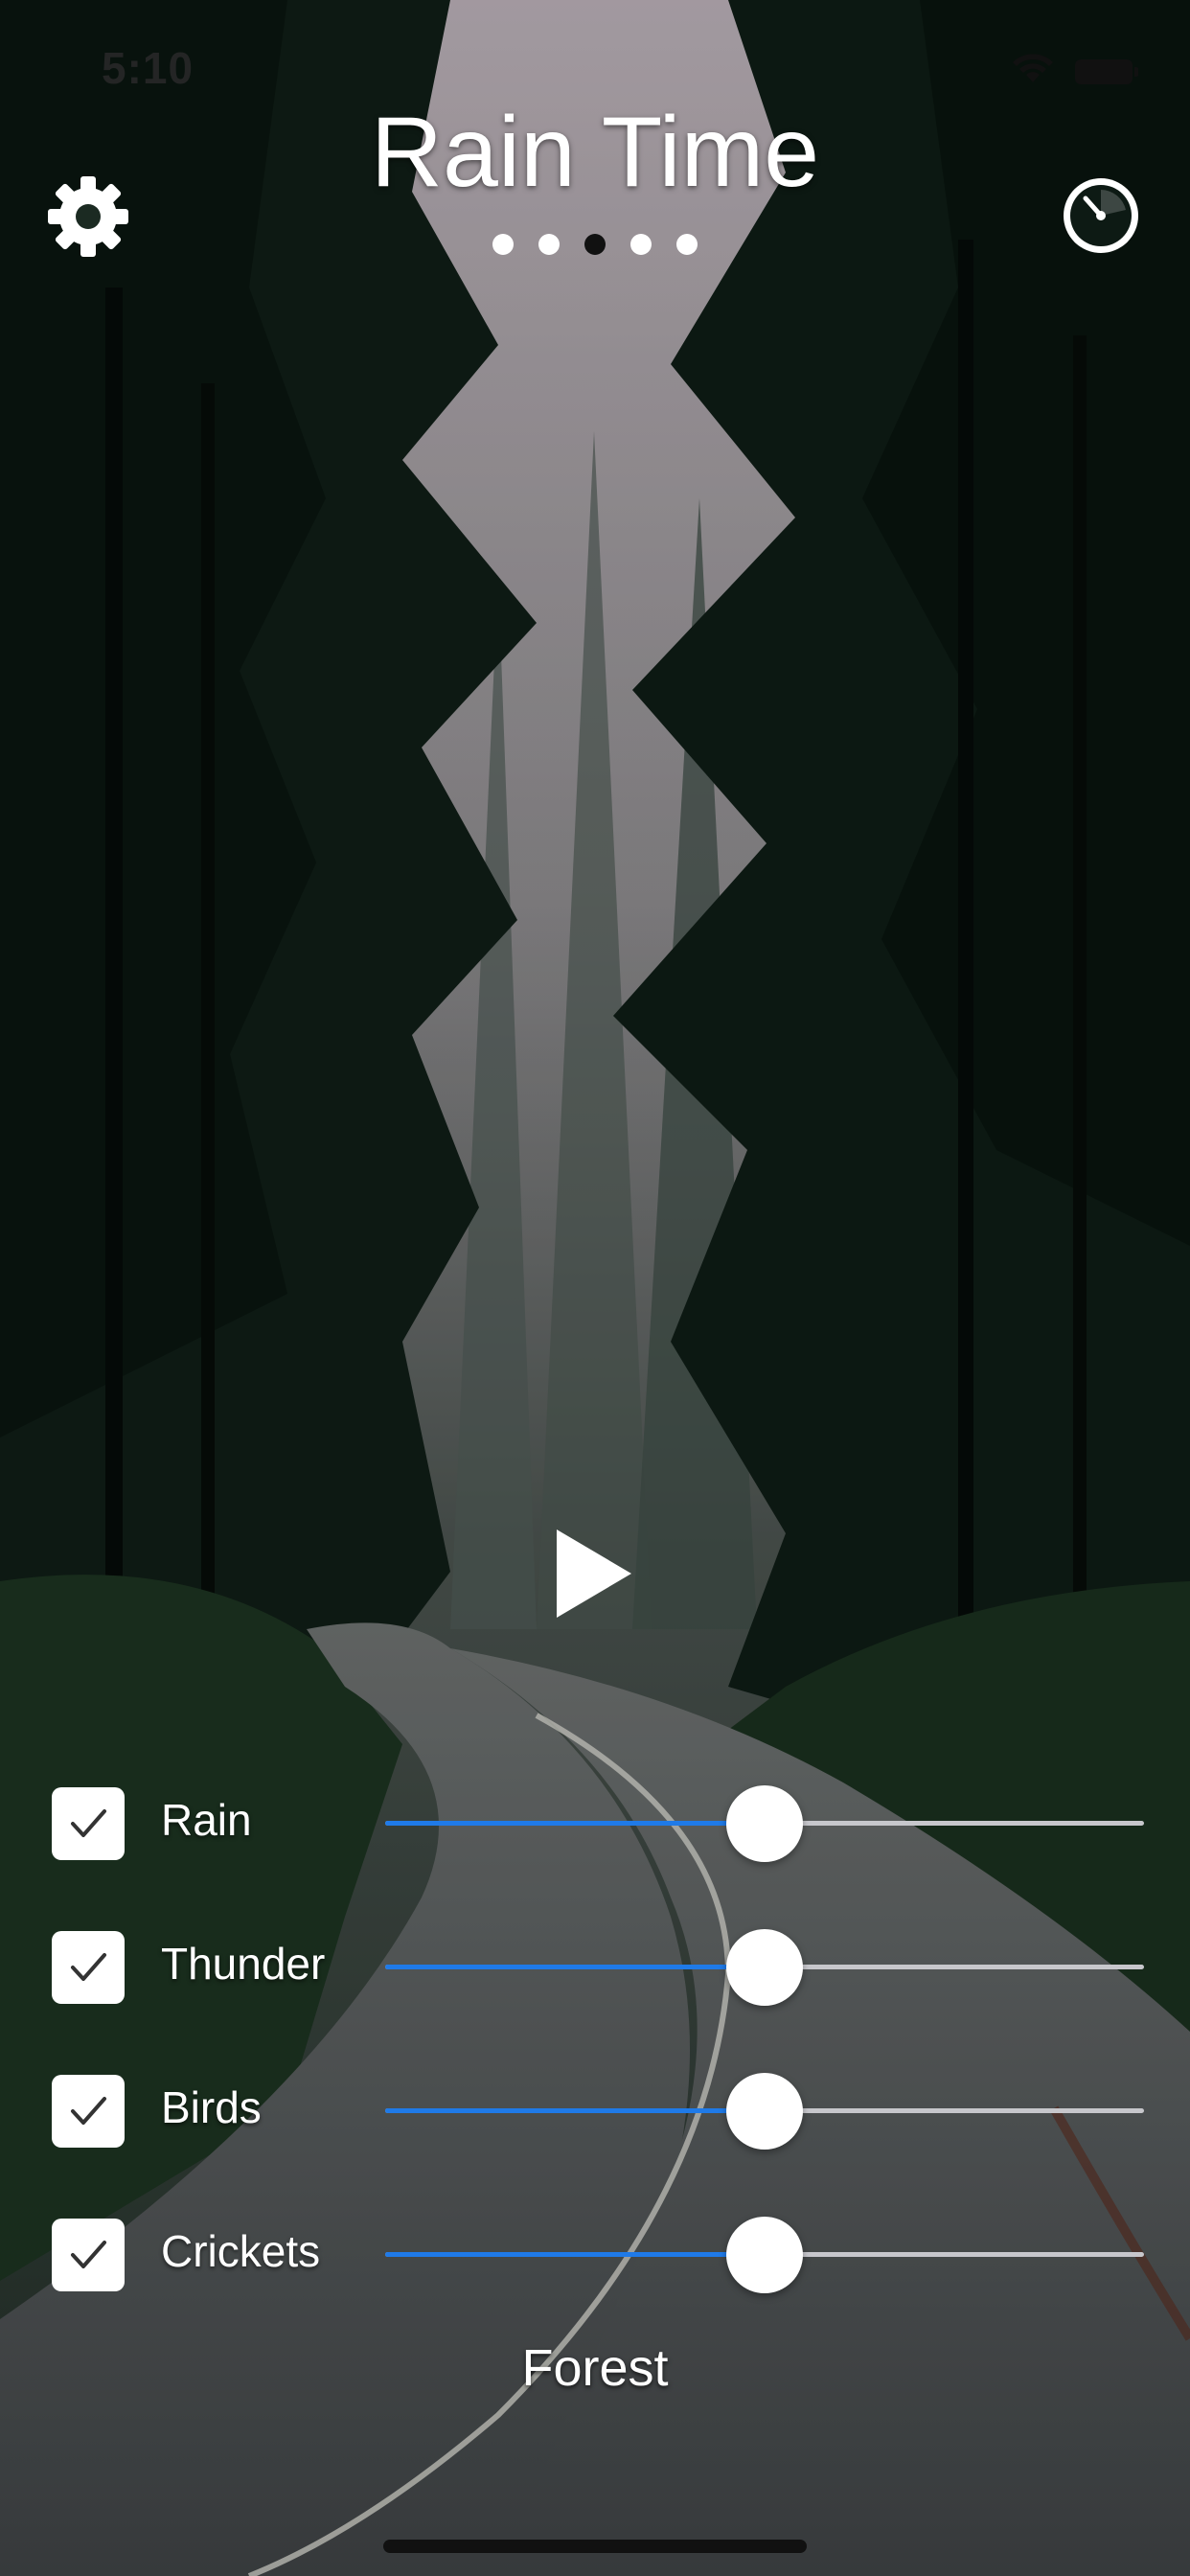 This screenshot has width=1190, height=2576. I want to click on crickets-volume-slider, so click(764, 2254).